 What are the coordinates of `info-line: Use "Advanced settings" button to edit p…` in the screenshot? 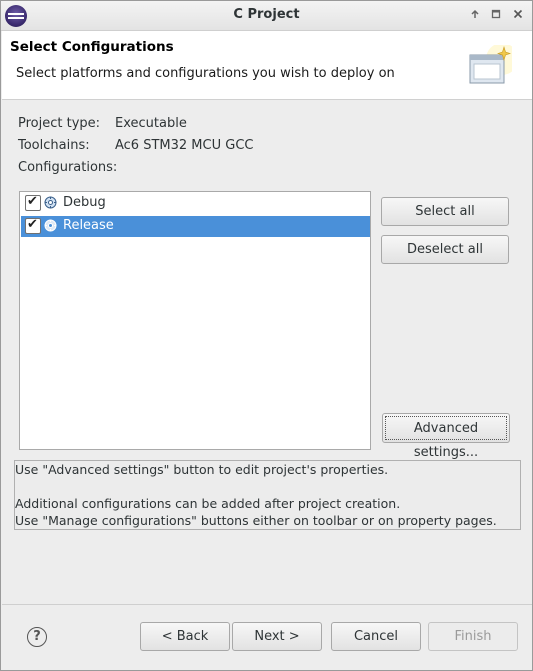 It's located at (202, 469).